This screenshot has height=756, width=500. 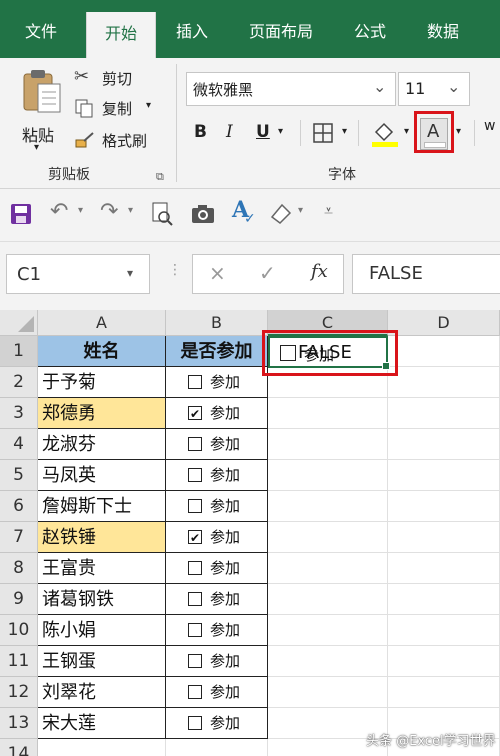 I want to click on eraser-icon, so click(x=281, y=214).